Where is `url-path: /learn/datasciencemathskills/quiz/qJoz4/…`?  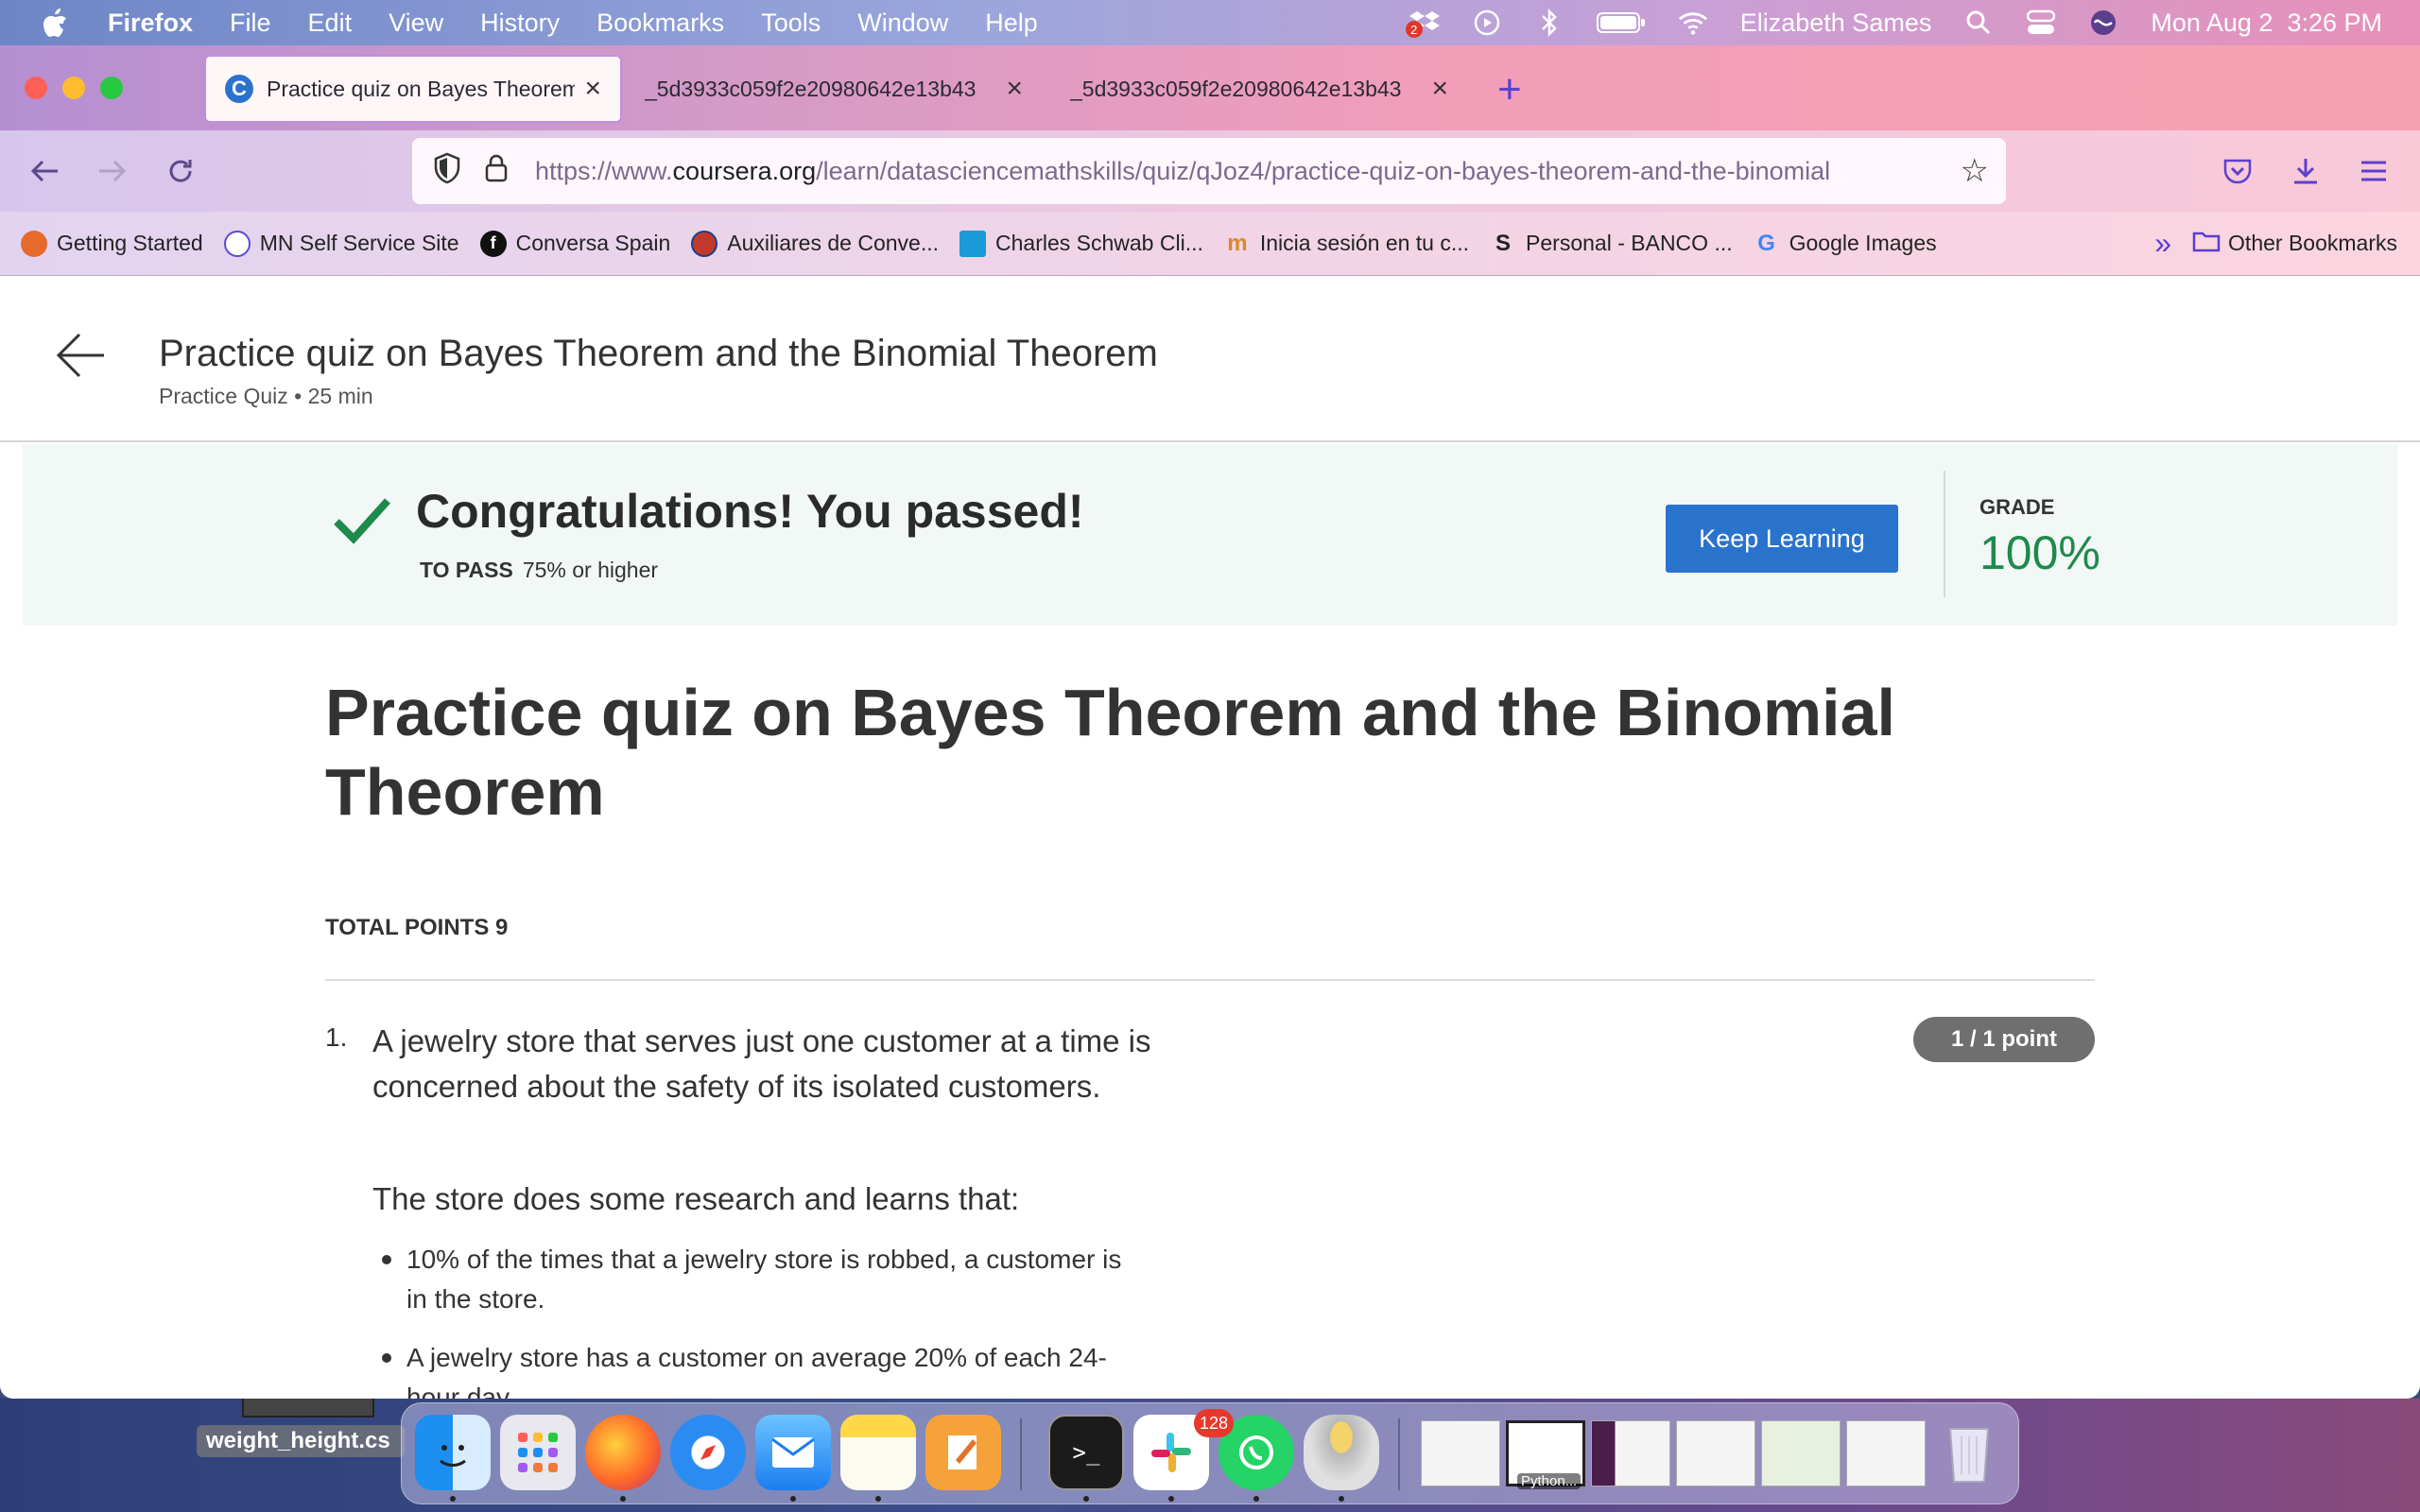 url-path: /learn/datasciencemathskills/quiz/qJoz4/… is located at coordinates (1324, 170).